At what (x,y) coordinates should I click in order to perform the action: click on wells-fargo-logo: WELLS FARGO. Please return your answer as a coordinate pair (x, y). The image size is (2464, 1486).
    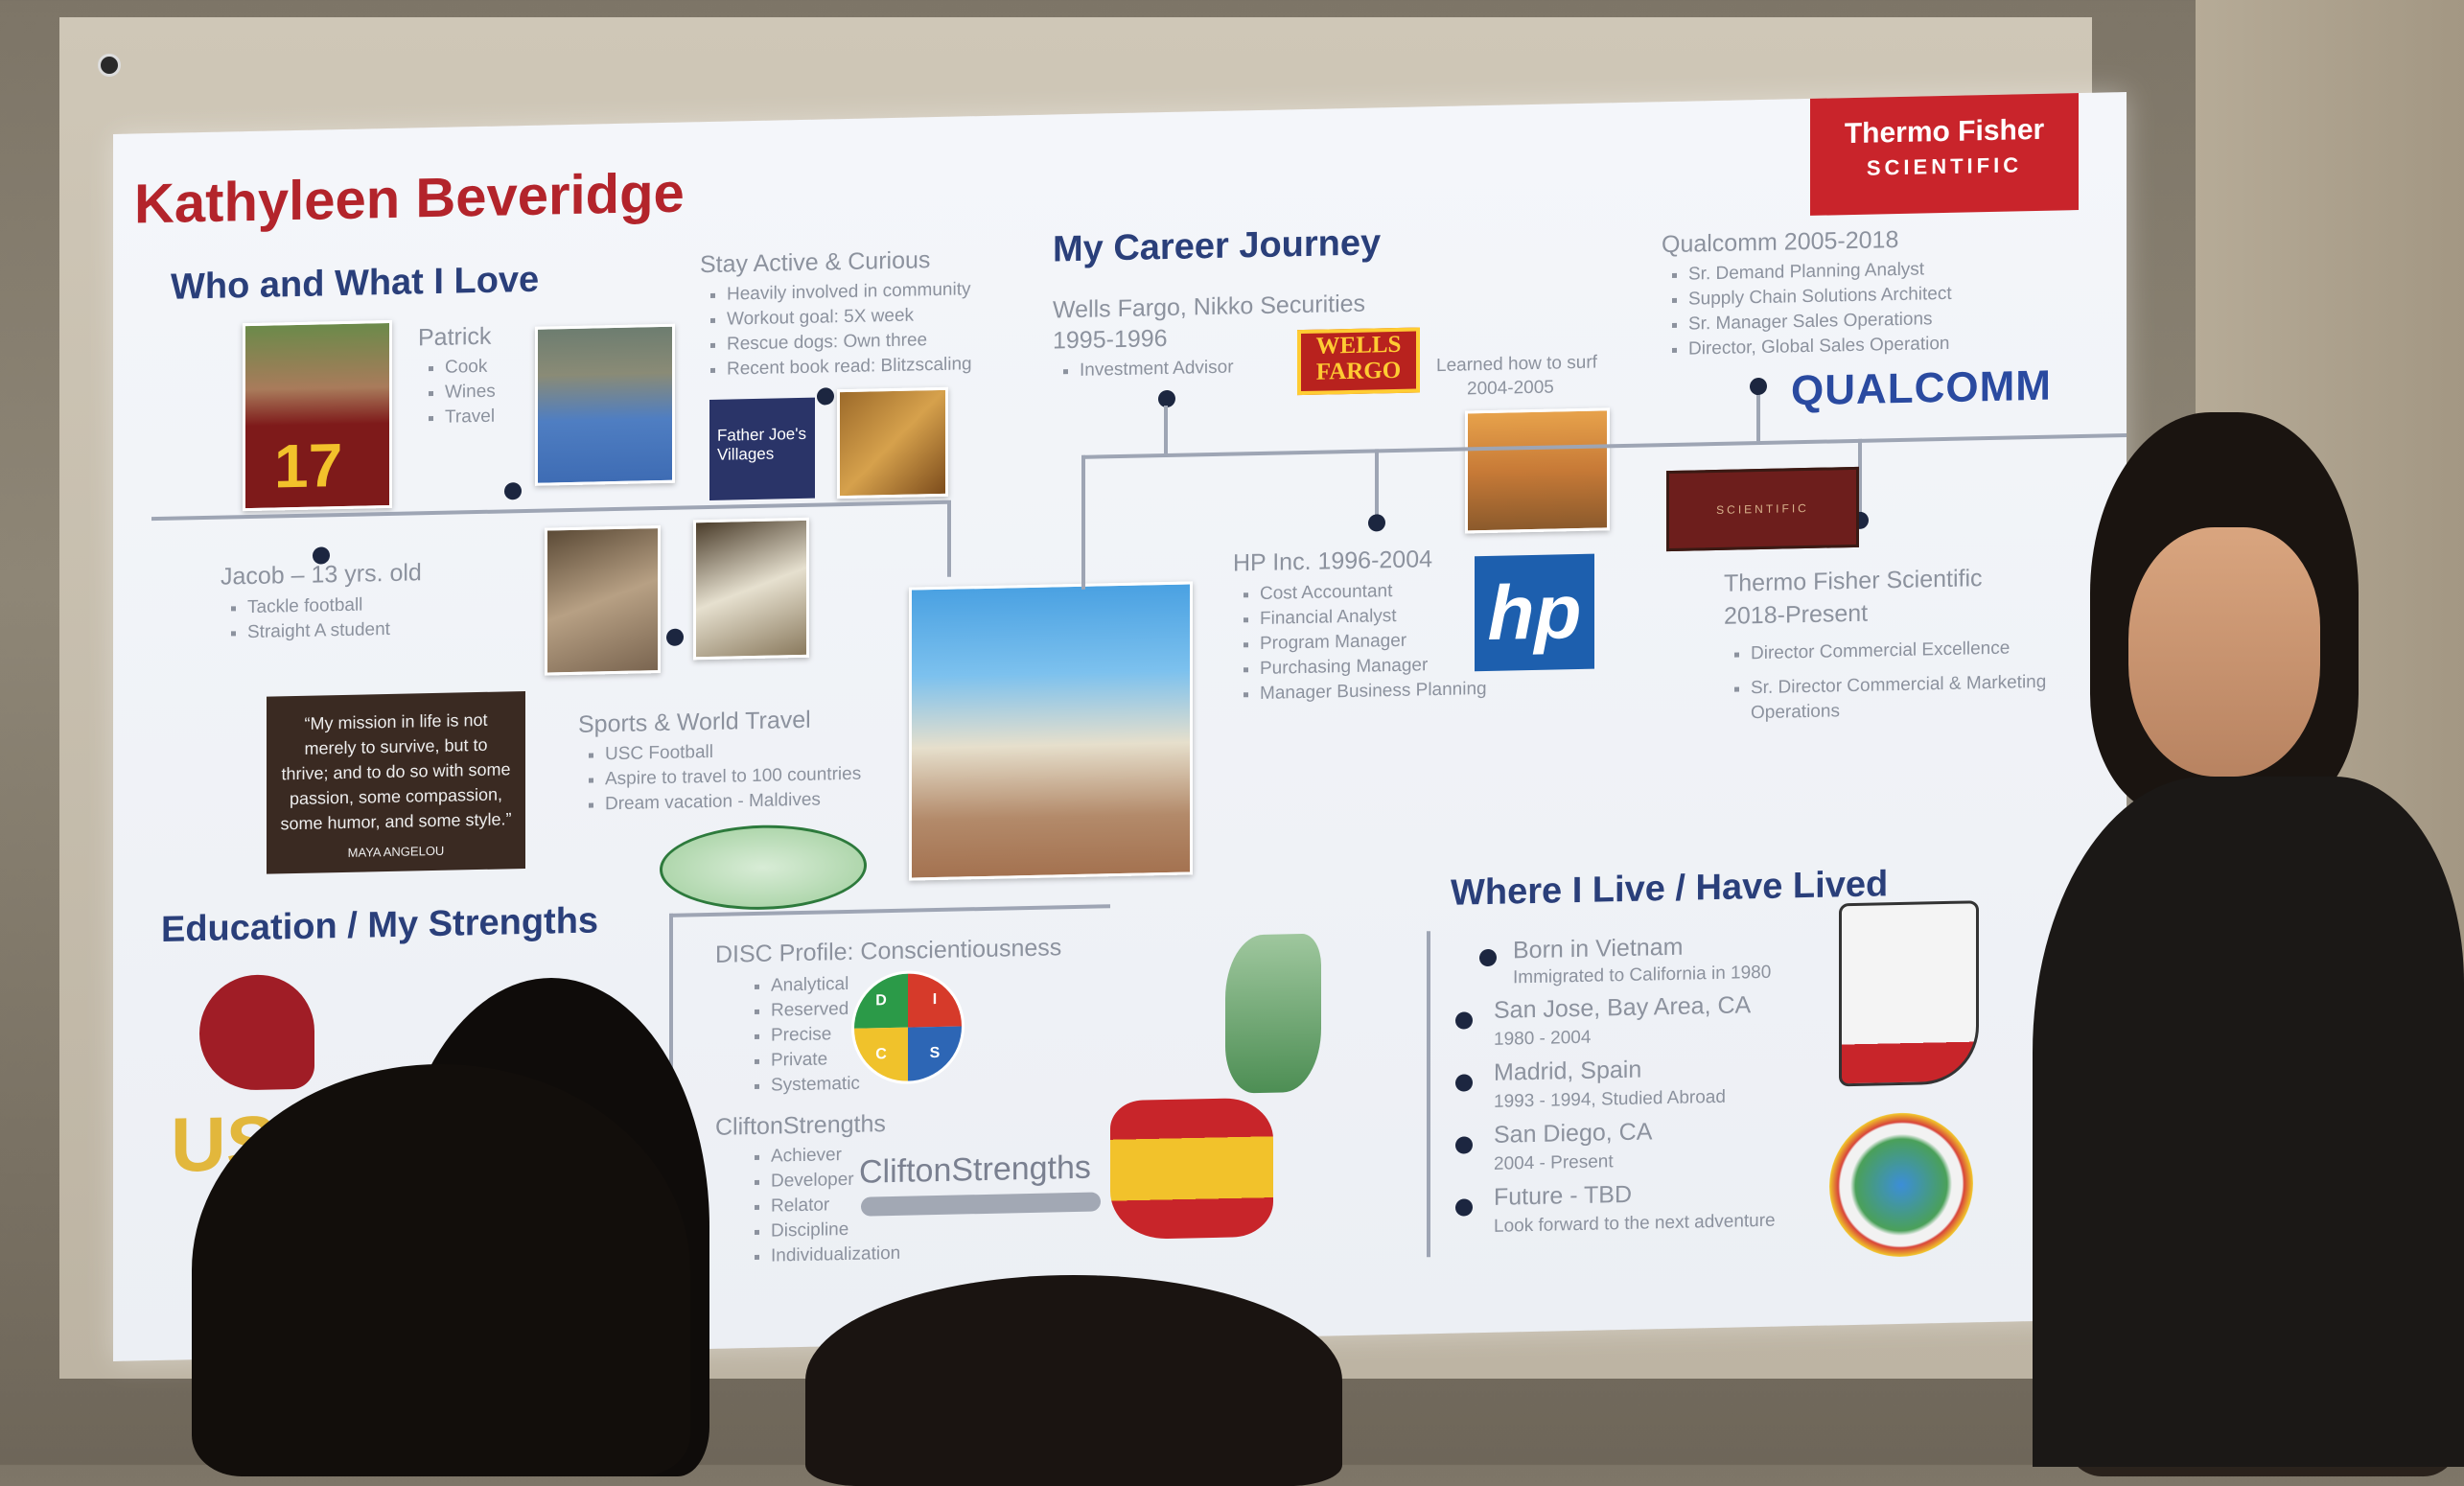
    Looking at the image, I should click on (1359, 362).